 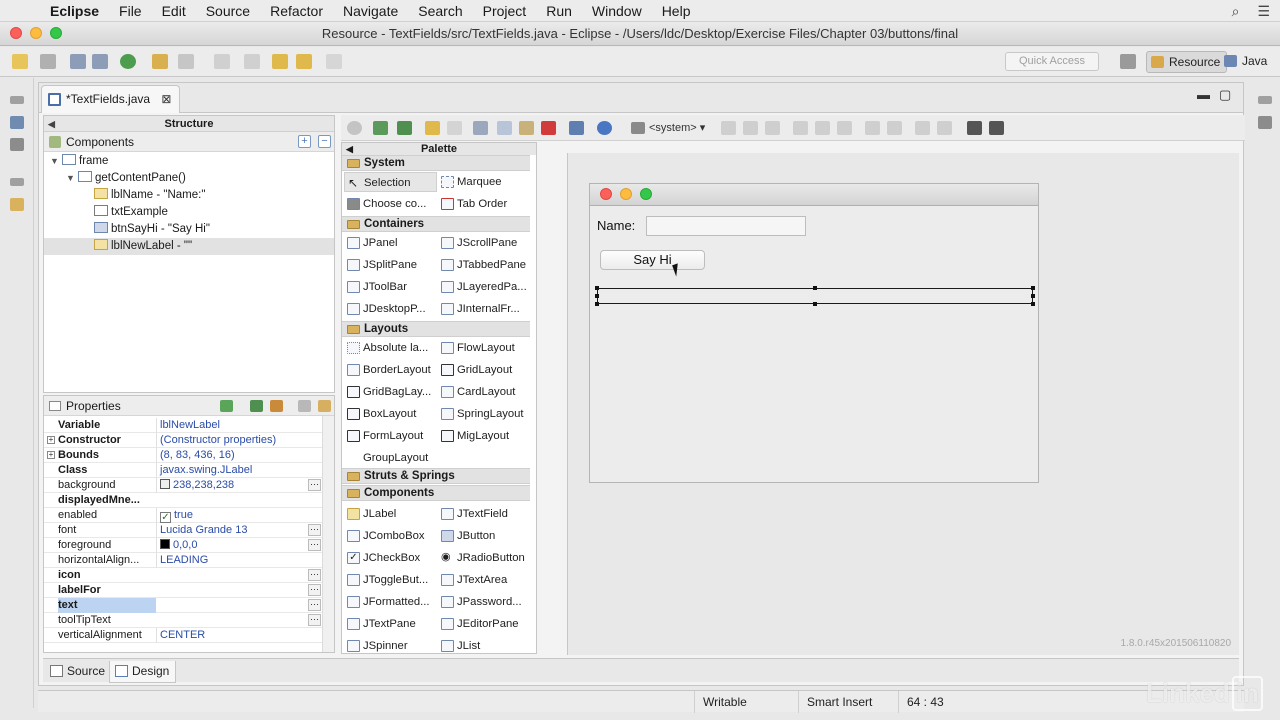 I want to click on palette-item-flowlayout: FlowLayout, so click(x=484, y=348).